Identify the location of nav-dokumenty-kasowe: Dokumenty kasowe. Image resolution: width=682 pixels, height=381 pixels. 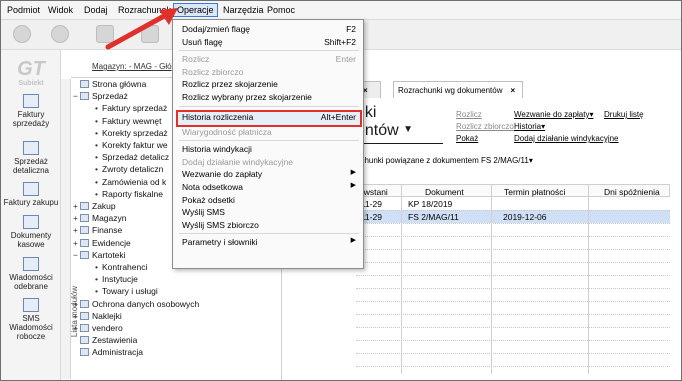
(31, 232).